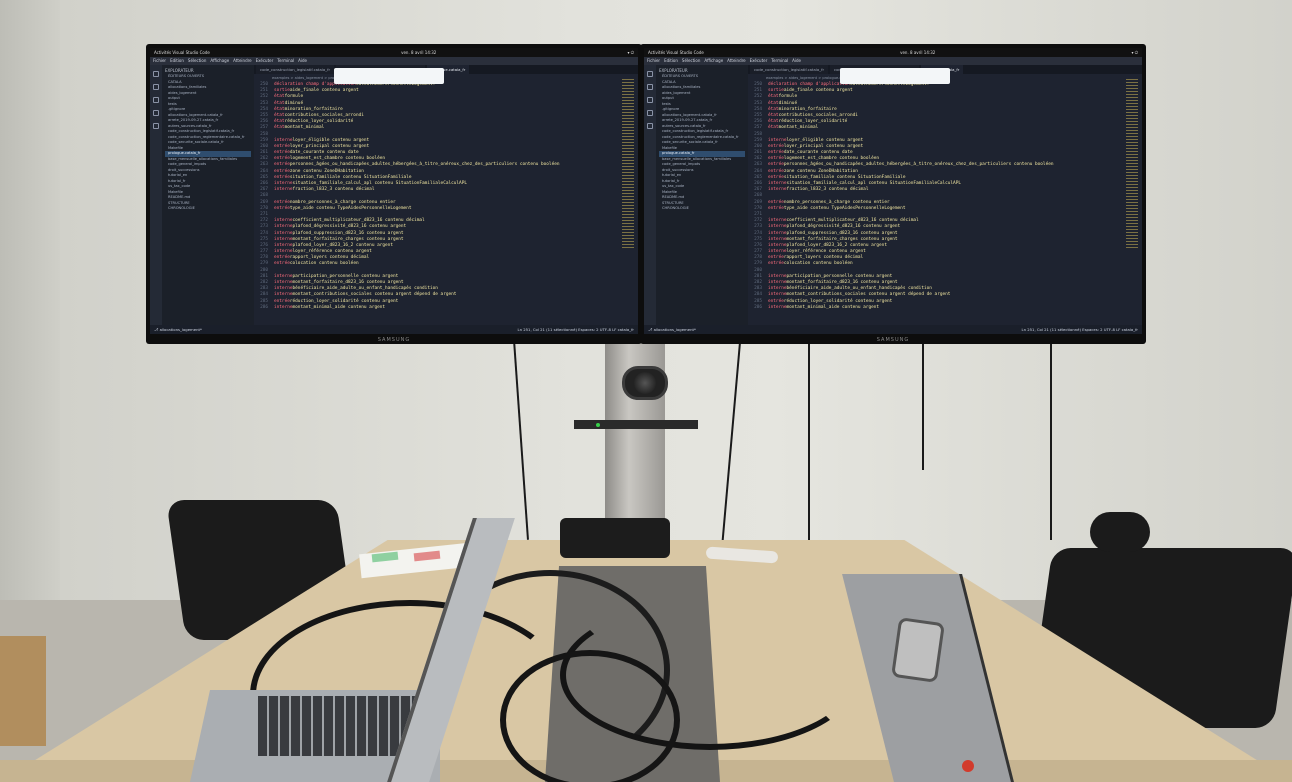 The width and height of the screenshot is (1292, 782). Describe the element at coordinates (758, 307) in the screenshot. I see `line-number: 286` at that location.